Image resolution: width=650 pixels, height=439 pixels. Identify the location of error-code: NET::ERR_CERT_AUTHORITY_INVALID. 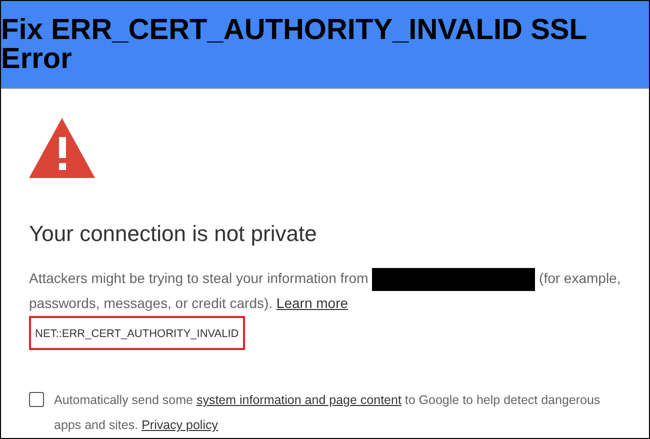
(137, 334).